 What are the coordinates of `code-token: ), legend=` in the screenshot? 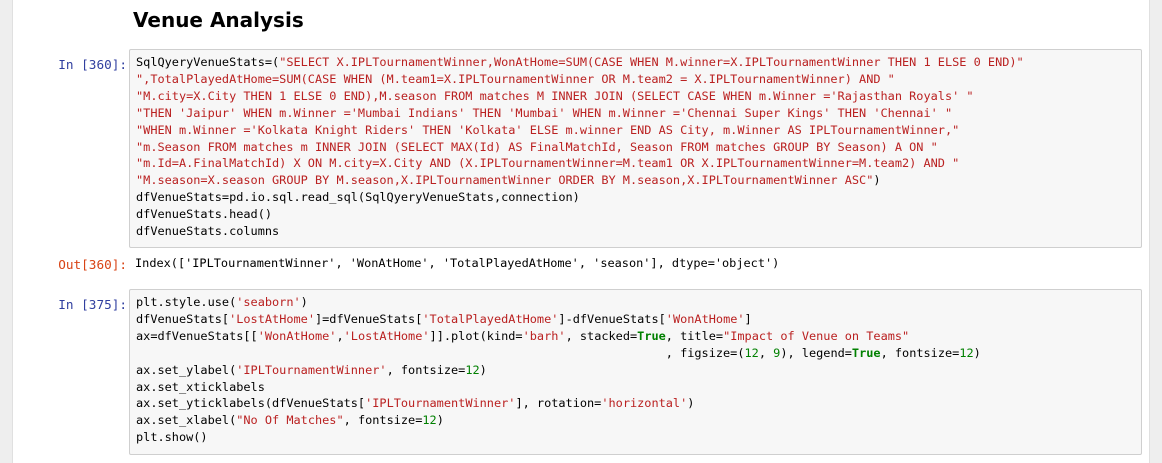 It's located at (816, 352).